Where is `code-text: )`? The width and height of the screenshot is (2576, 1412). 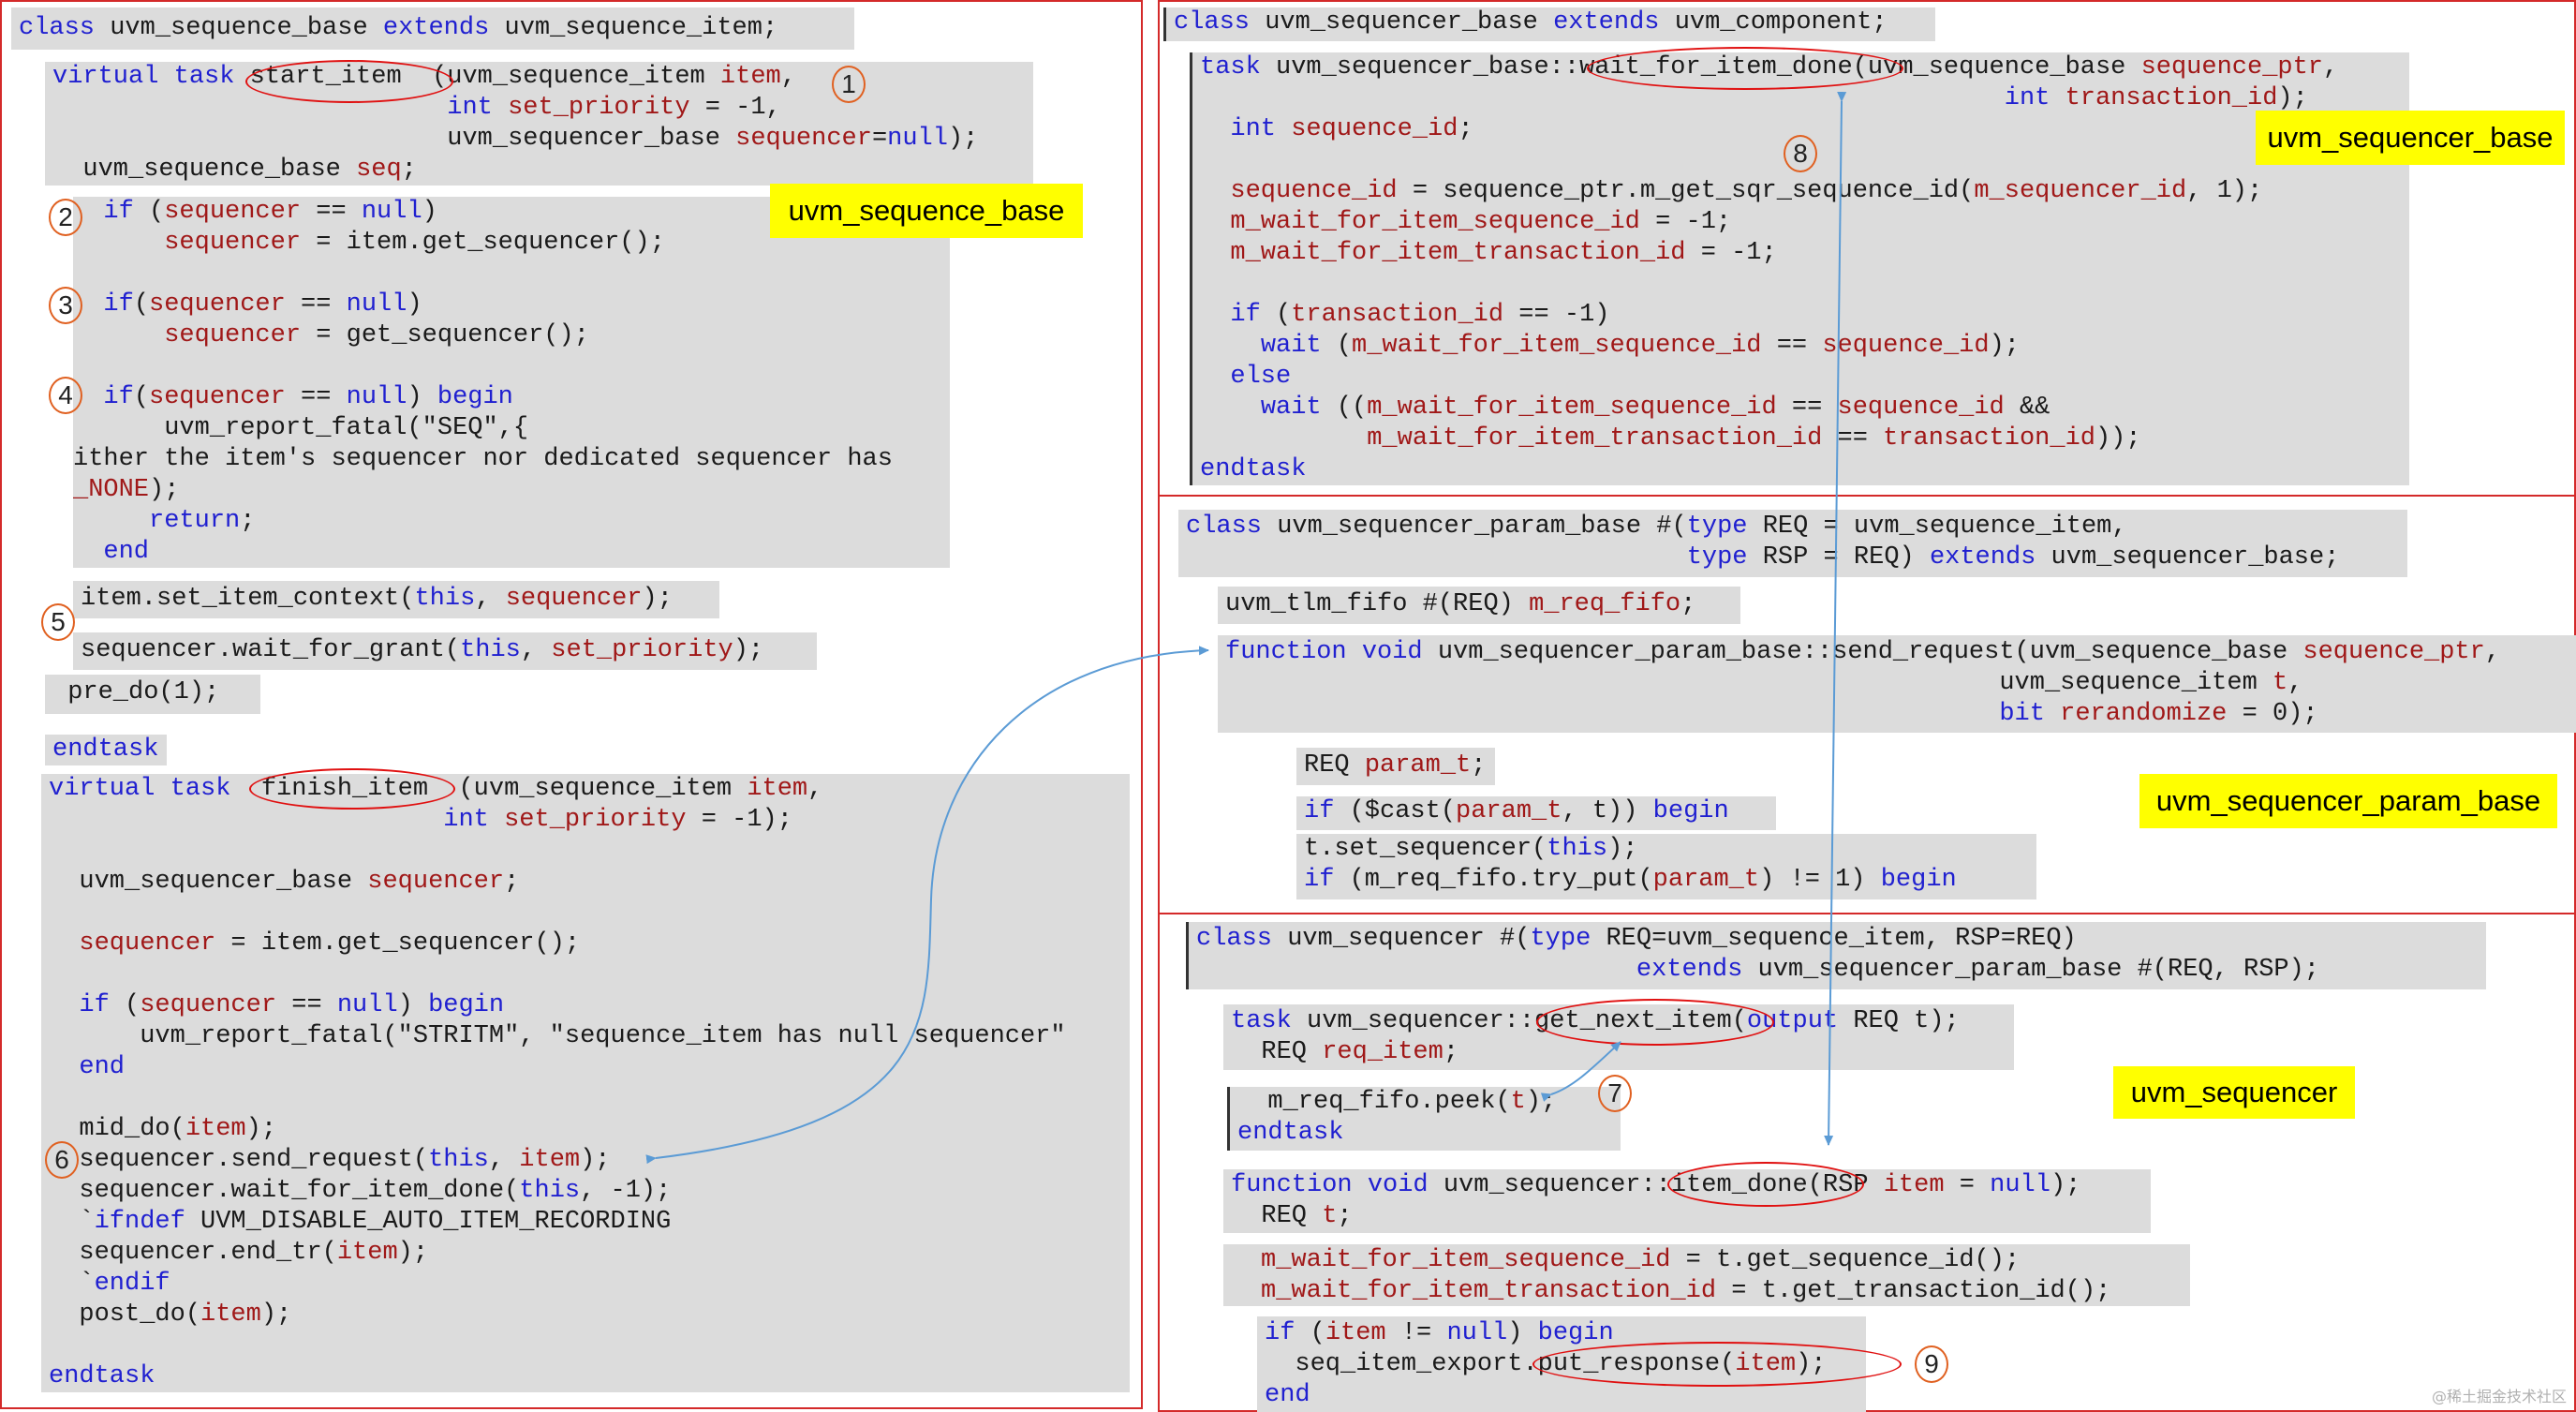
code-text: ) is located at coordinates (429, 212).